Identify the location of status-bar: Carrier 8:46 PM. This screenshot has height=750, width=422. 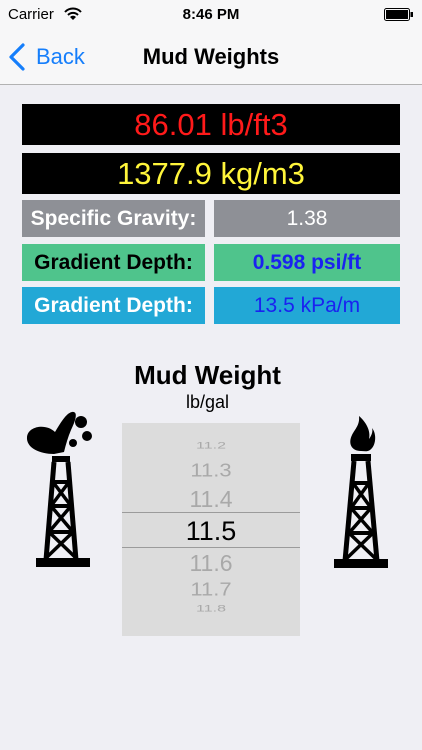
(211, 15).